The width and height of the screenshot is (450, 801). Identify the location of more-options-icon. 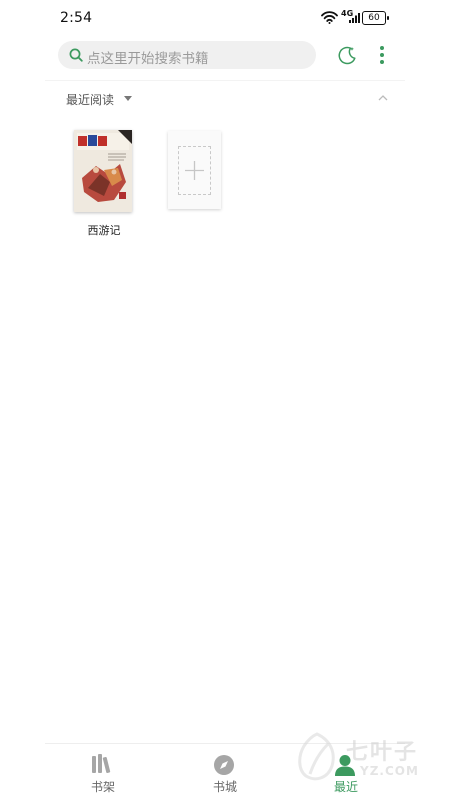
(382, 55).